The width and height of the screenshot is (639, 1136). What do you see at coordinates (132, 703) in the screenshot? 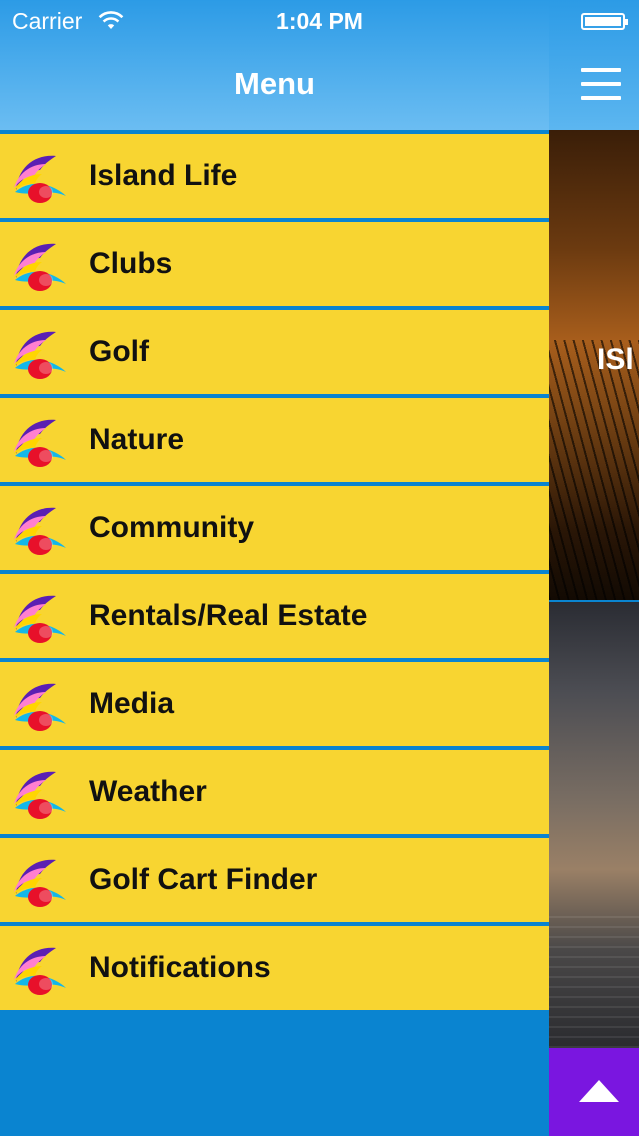
I see `menu-item-label: Media` at bounding box center [132, 703].